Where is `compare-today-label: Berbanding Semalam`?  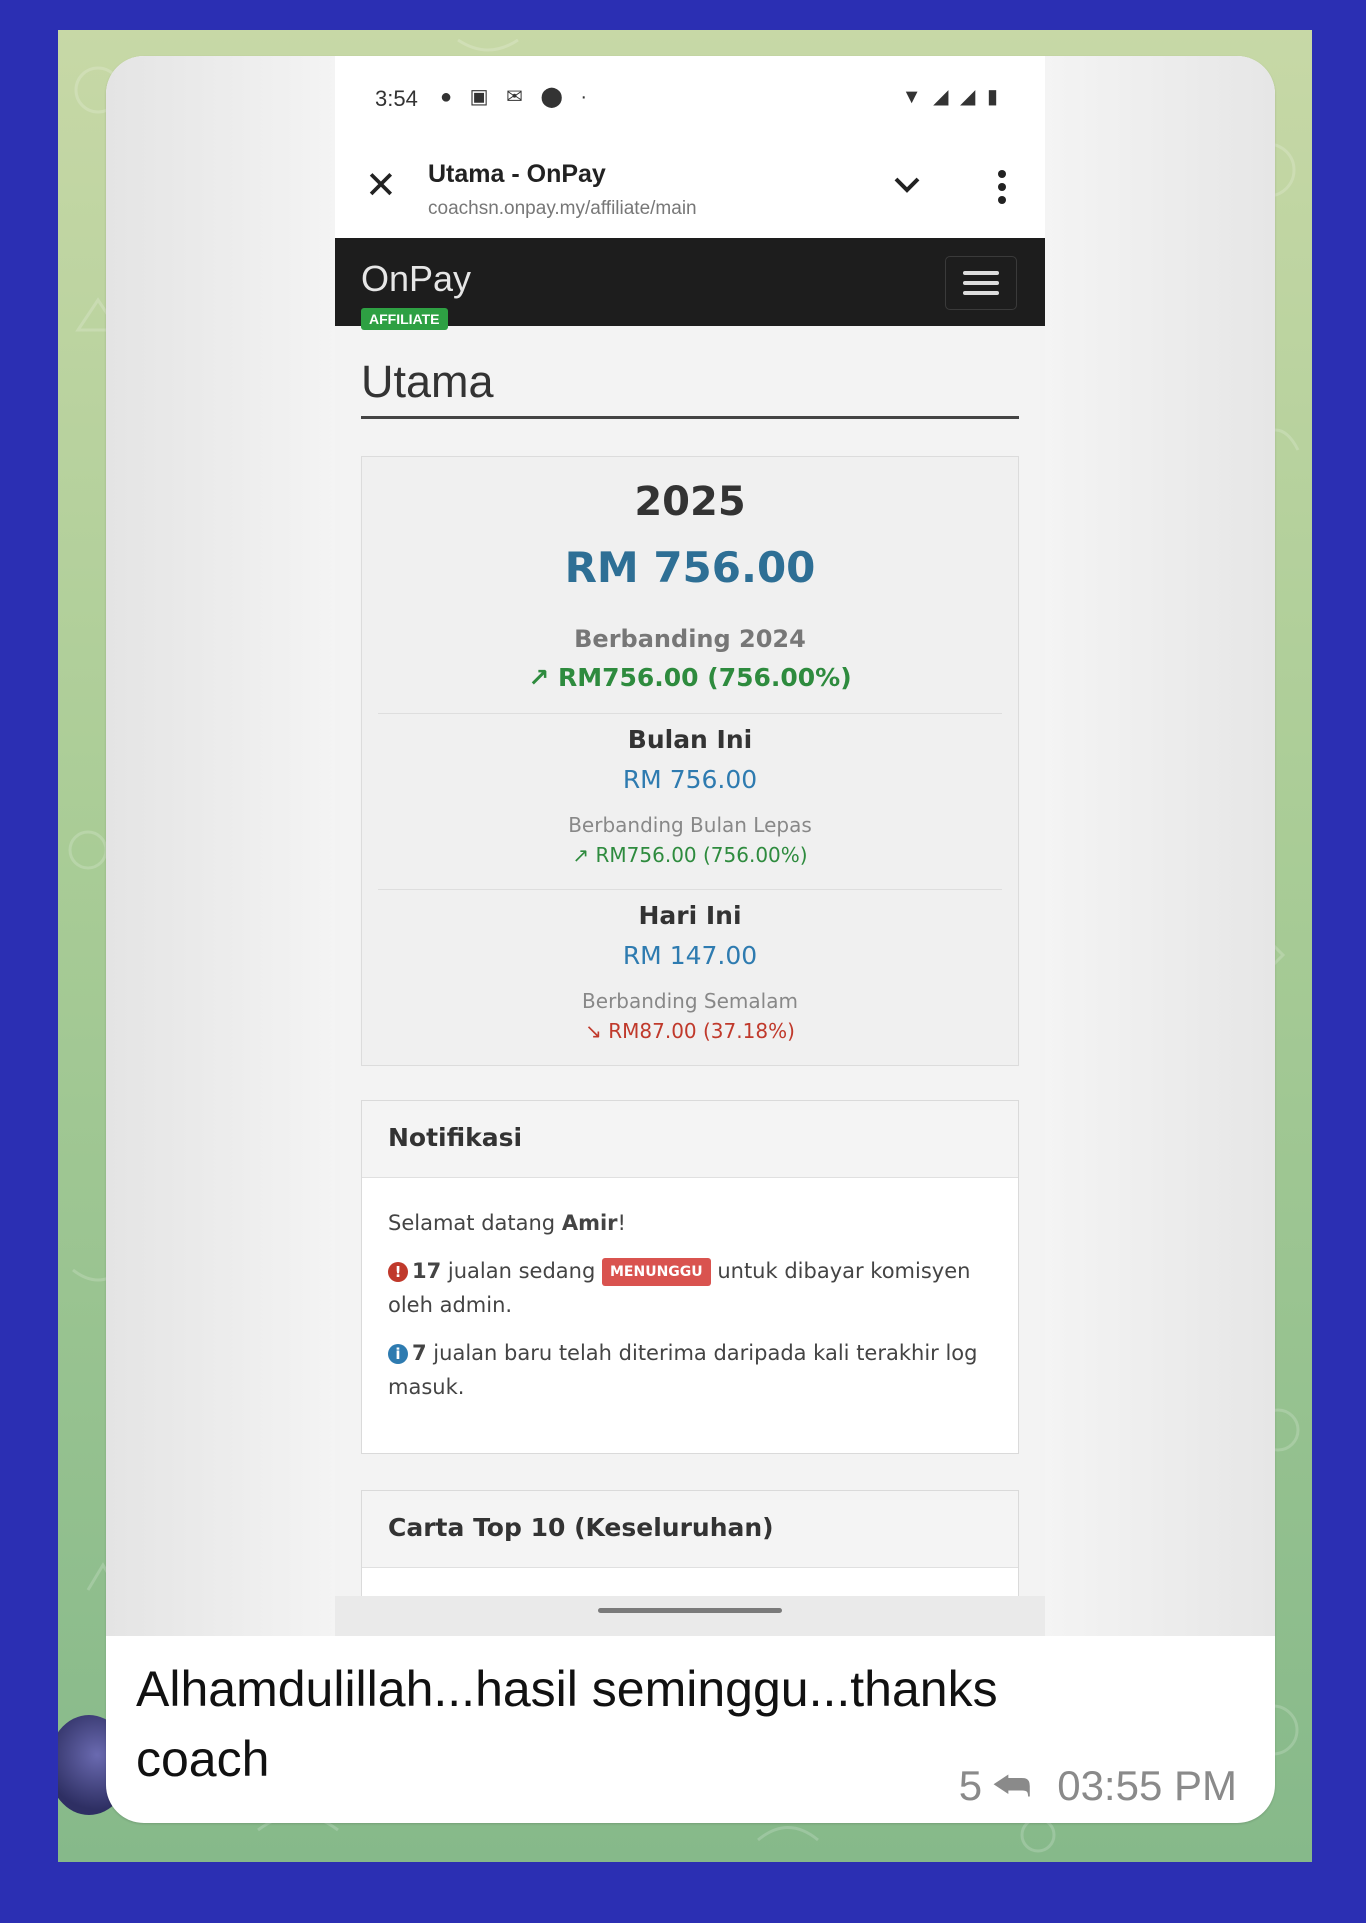
compare-today-label: Berbanding Semalam is located at coordinates (690, 1001).